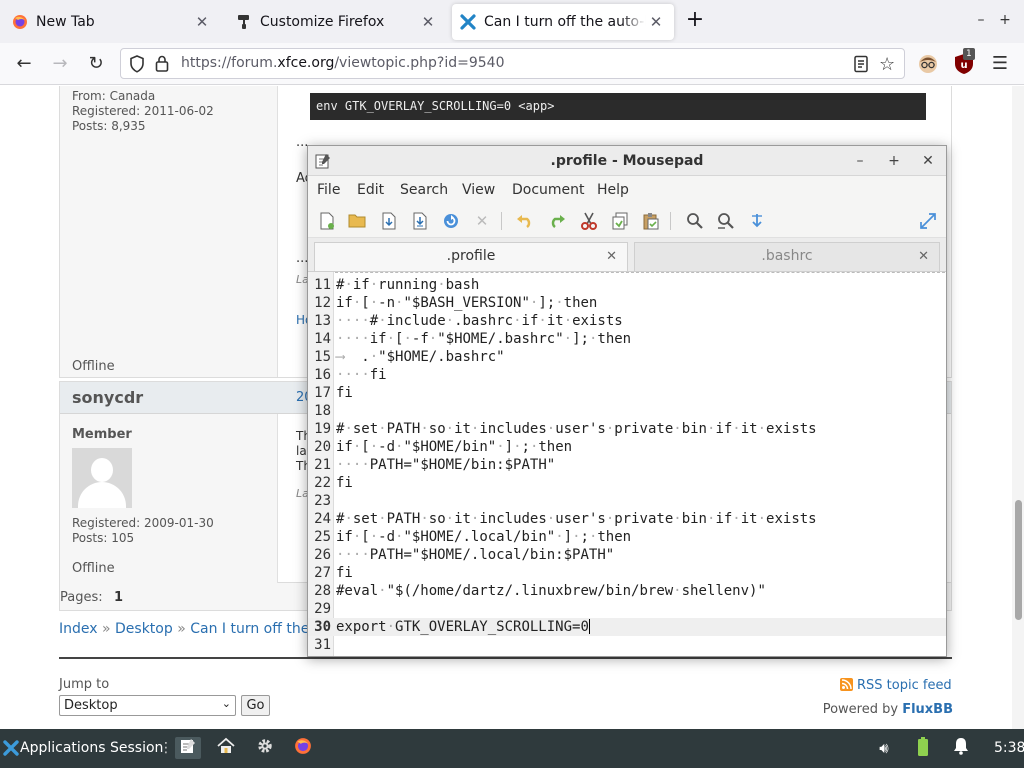 The width and height of the screenshot is (1024, 768). I want to click on fluxbb-link: FluxBB, so click(927, 709).